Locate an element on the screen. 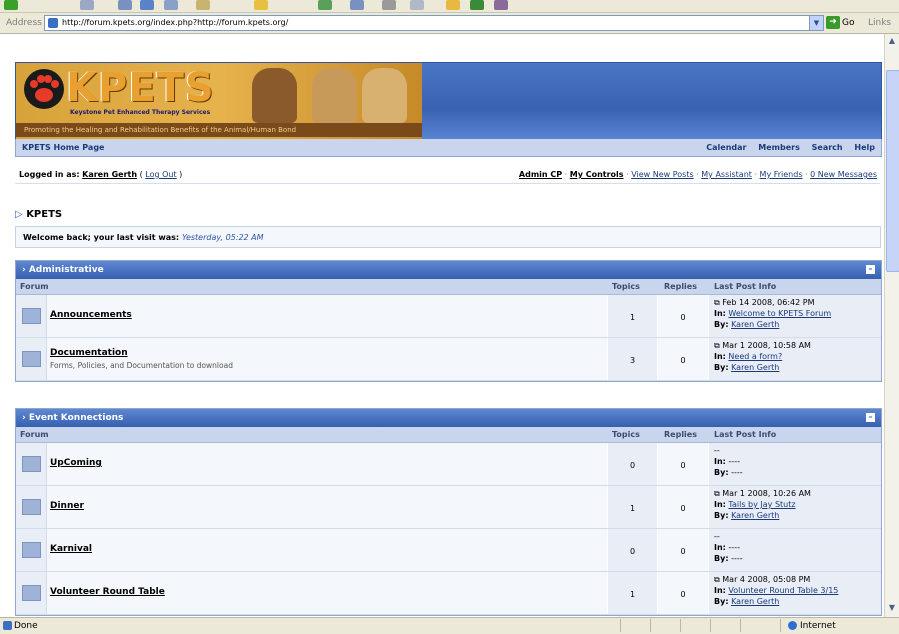 This screenshot has height=634, width=899. my-assistant-link: My Assistant is located at coordinates (726, 174).